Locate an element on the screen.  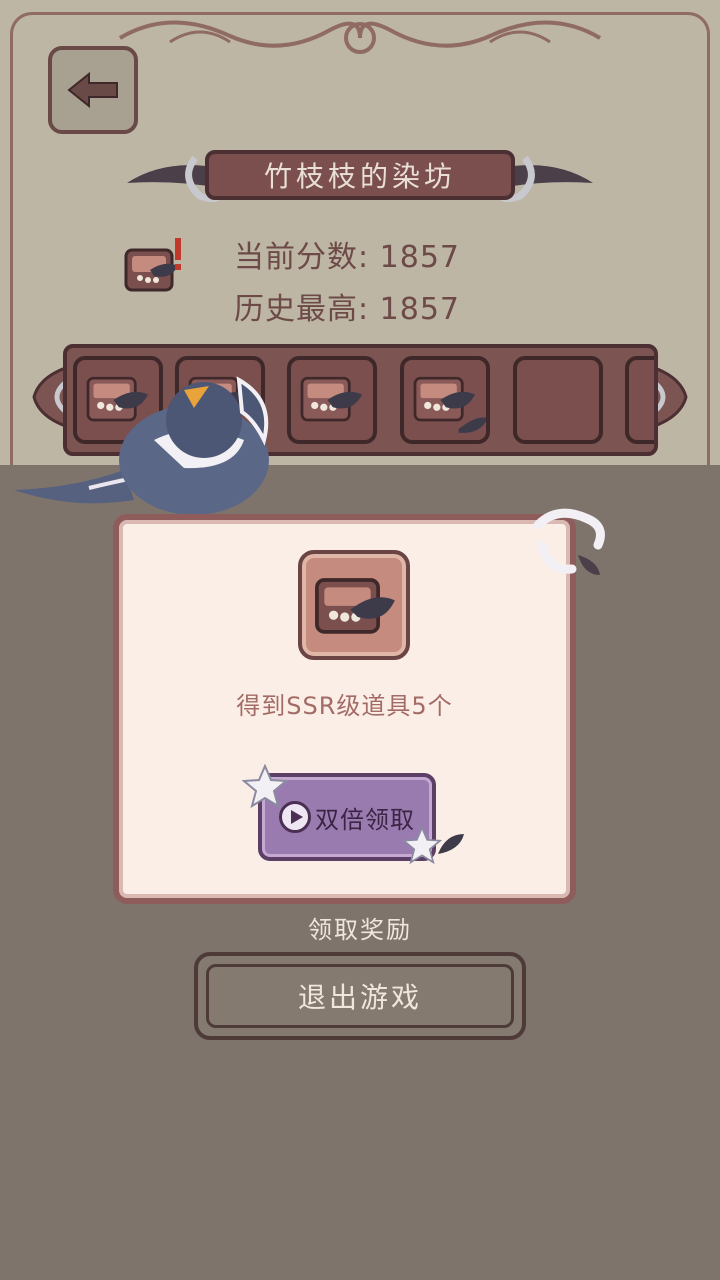
back-button is located at coordinates (93, 90).